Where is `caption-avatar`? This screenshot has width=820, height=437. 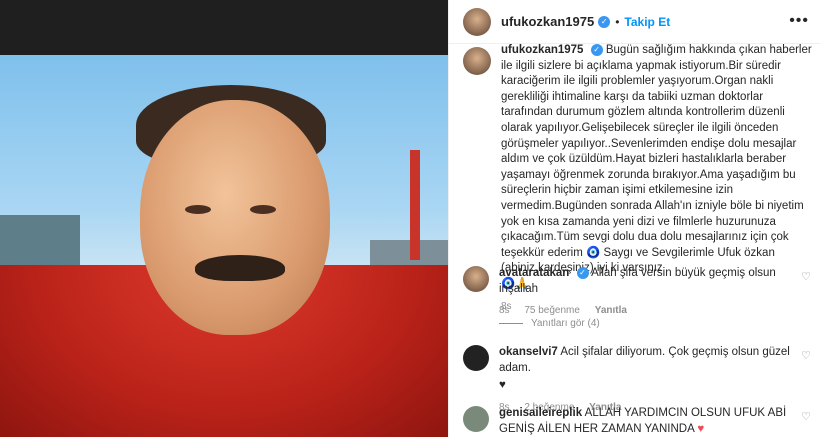 caption-avatar is located at coordinates (477, 61).